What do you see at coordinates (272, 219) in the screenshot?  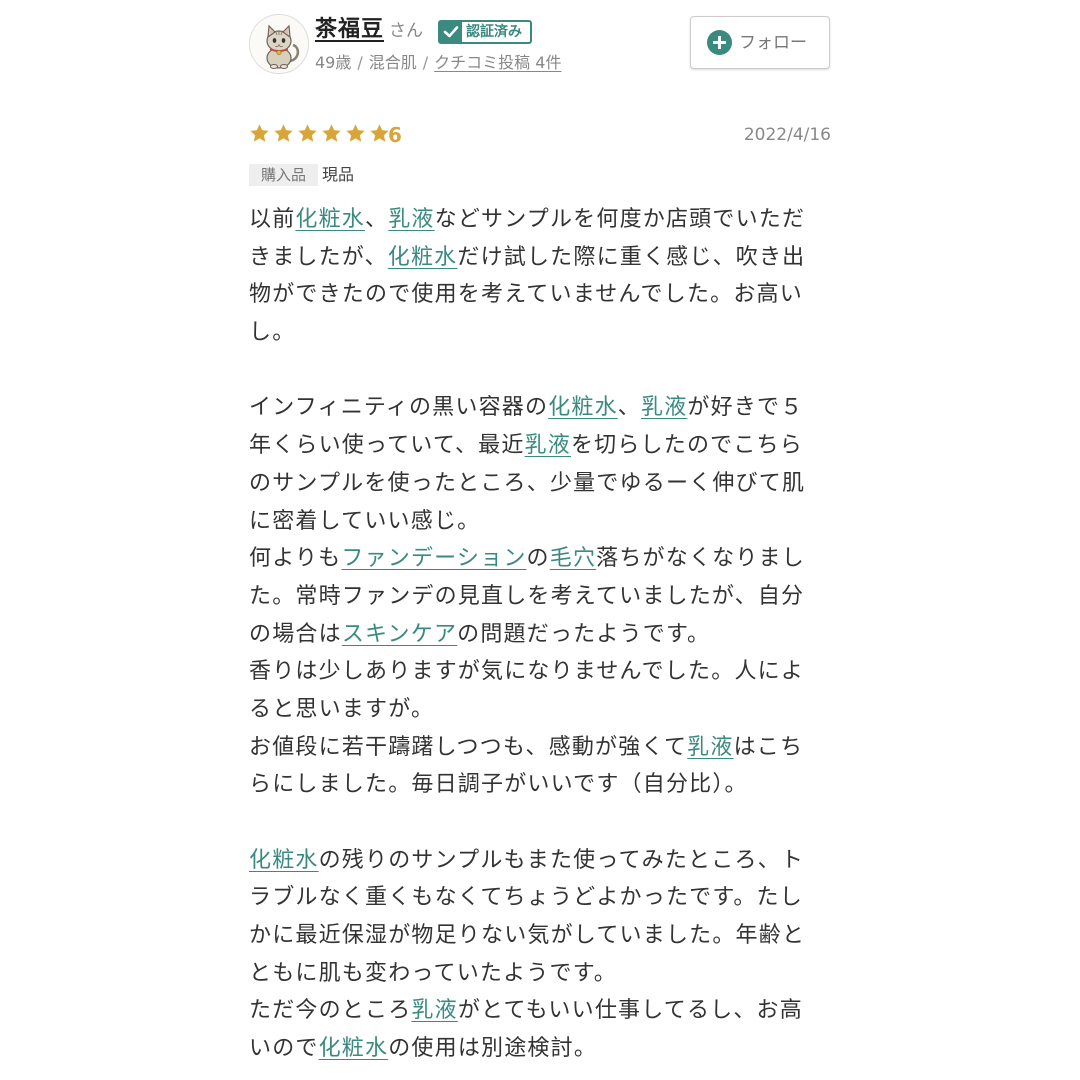 I see `review-text: 以前` at bounding box center [272, 219].